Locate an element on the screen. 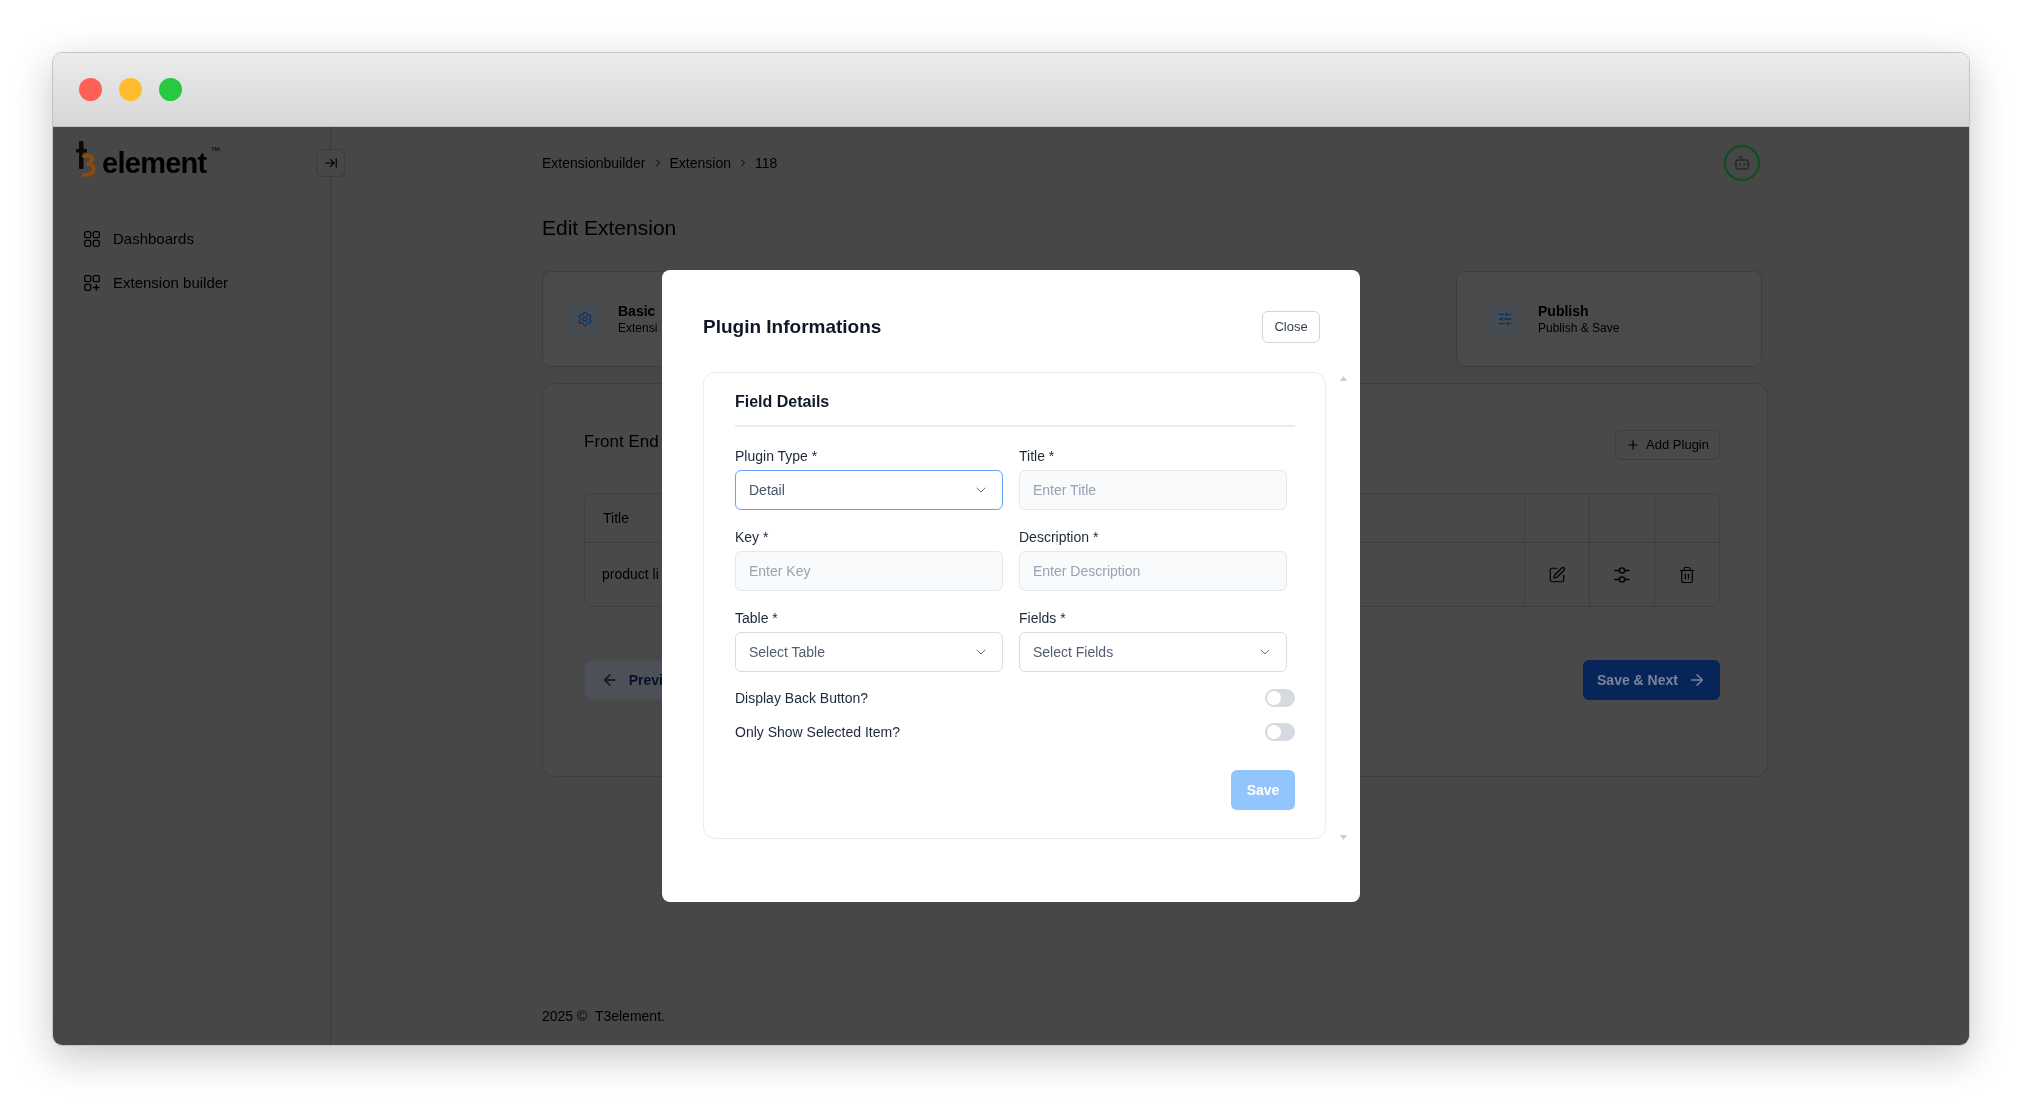 Image resolution: width=2022 pixels, height=1097 pixels. form-section-title: Field Details is located at coordinates (1015, 408).